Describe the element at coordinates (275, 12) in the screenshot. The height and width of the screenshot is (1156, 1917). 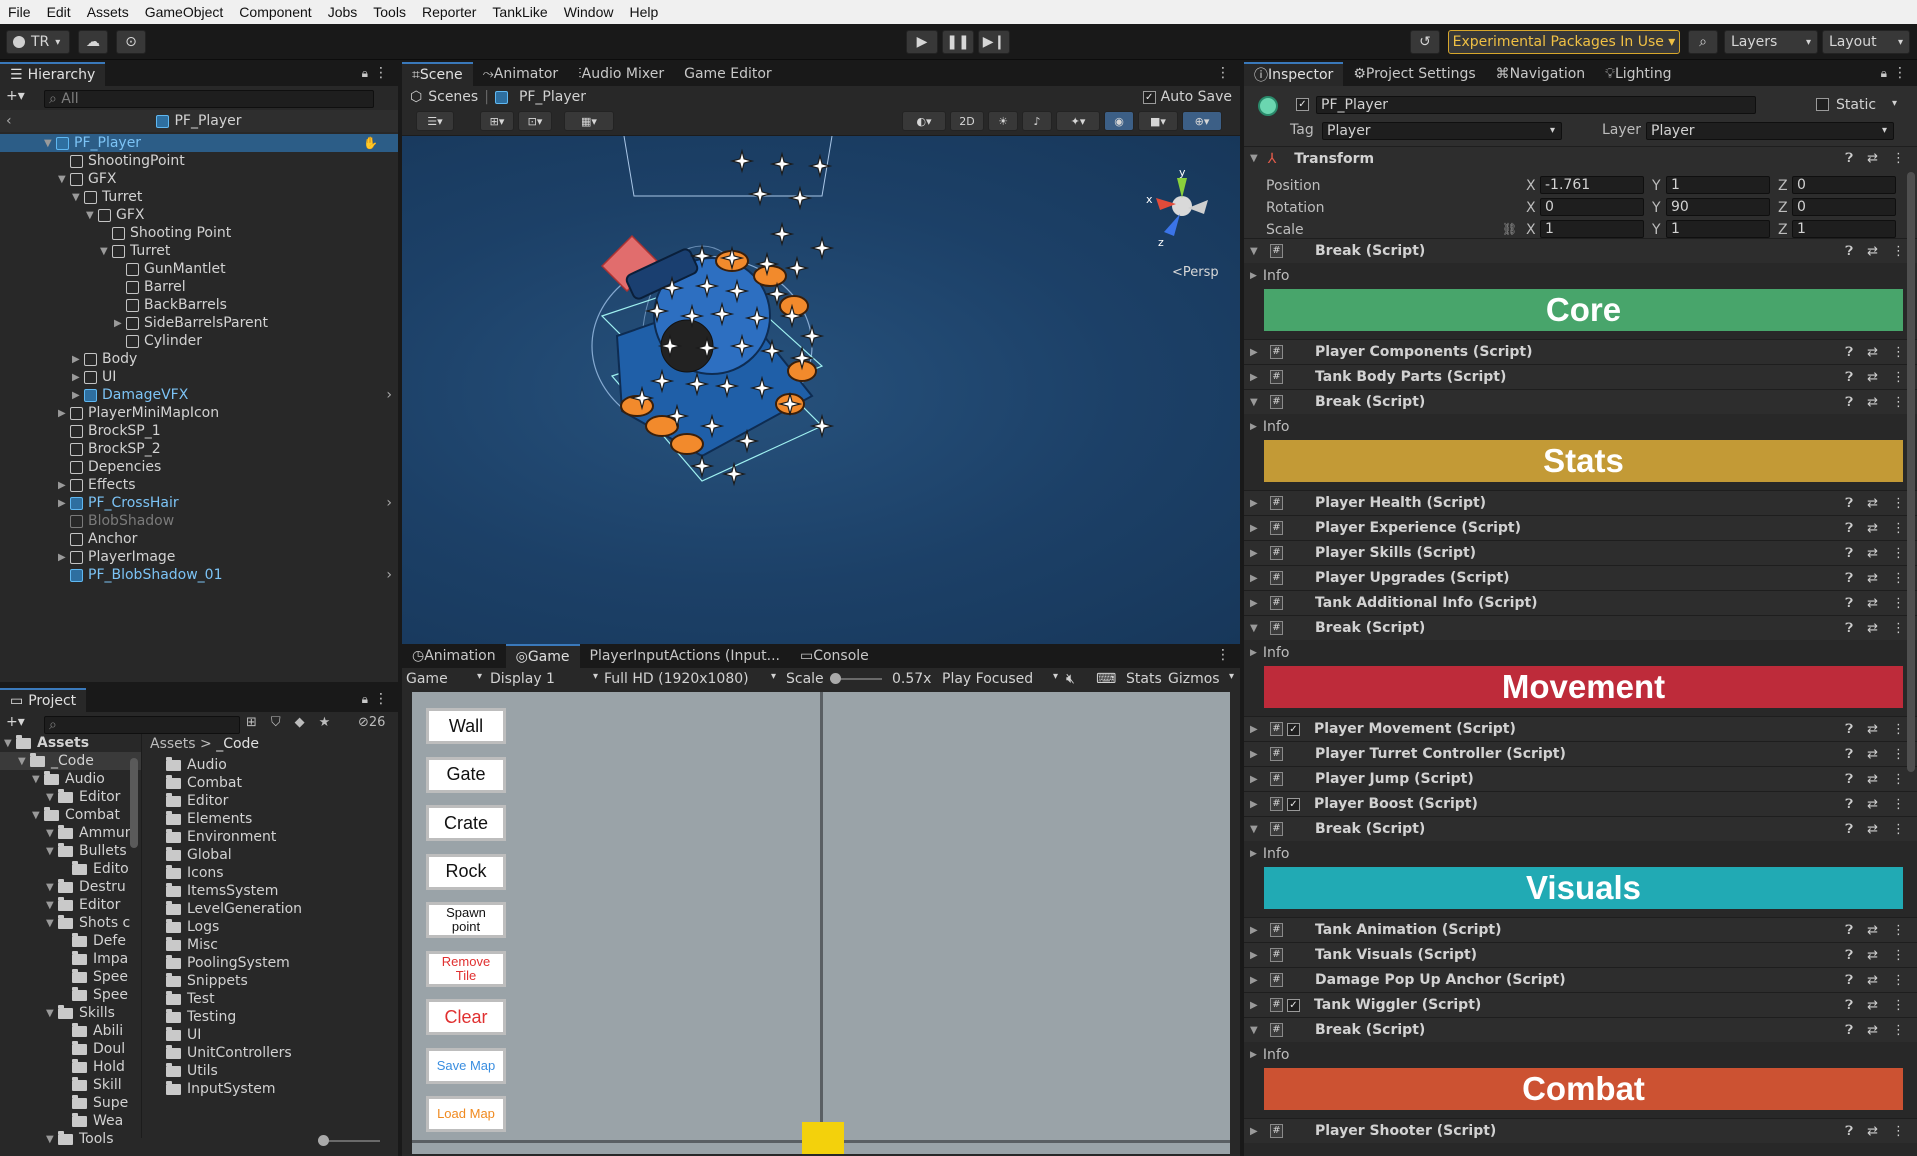
I see `menu-item-component: Component` at that location.